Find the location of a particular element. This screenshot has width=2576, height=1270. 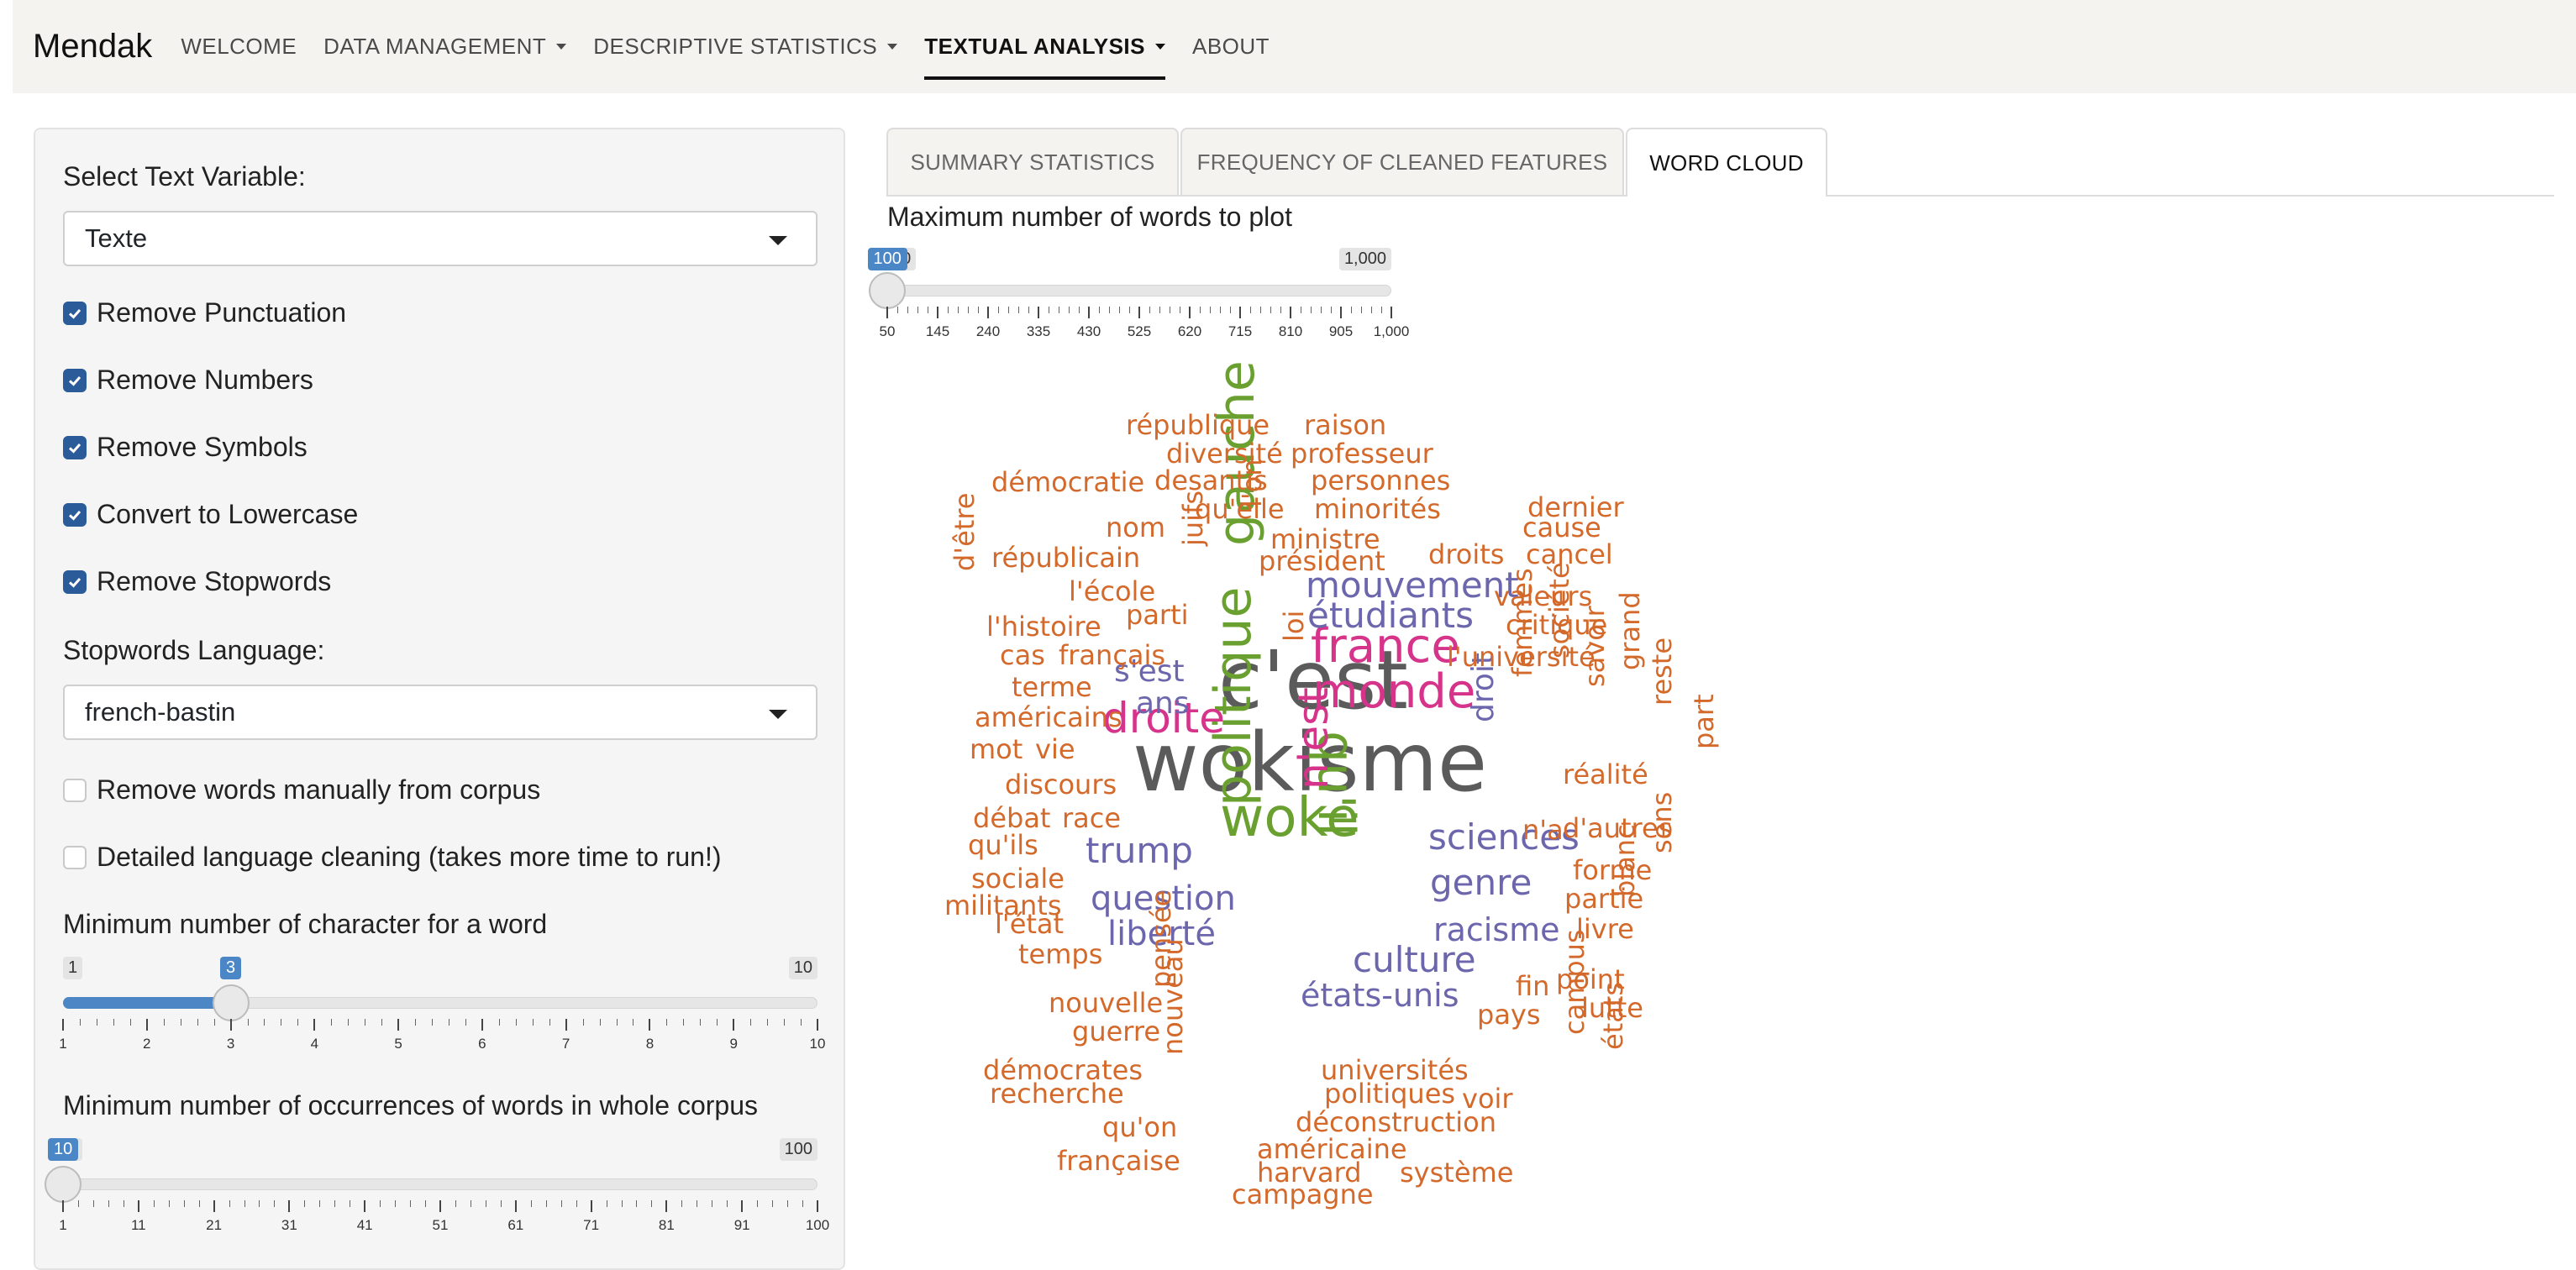

wordcloud-word: campagne is located at coordinates (1303, 1194).